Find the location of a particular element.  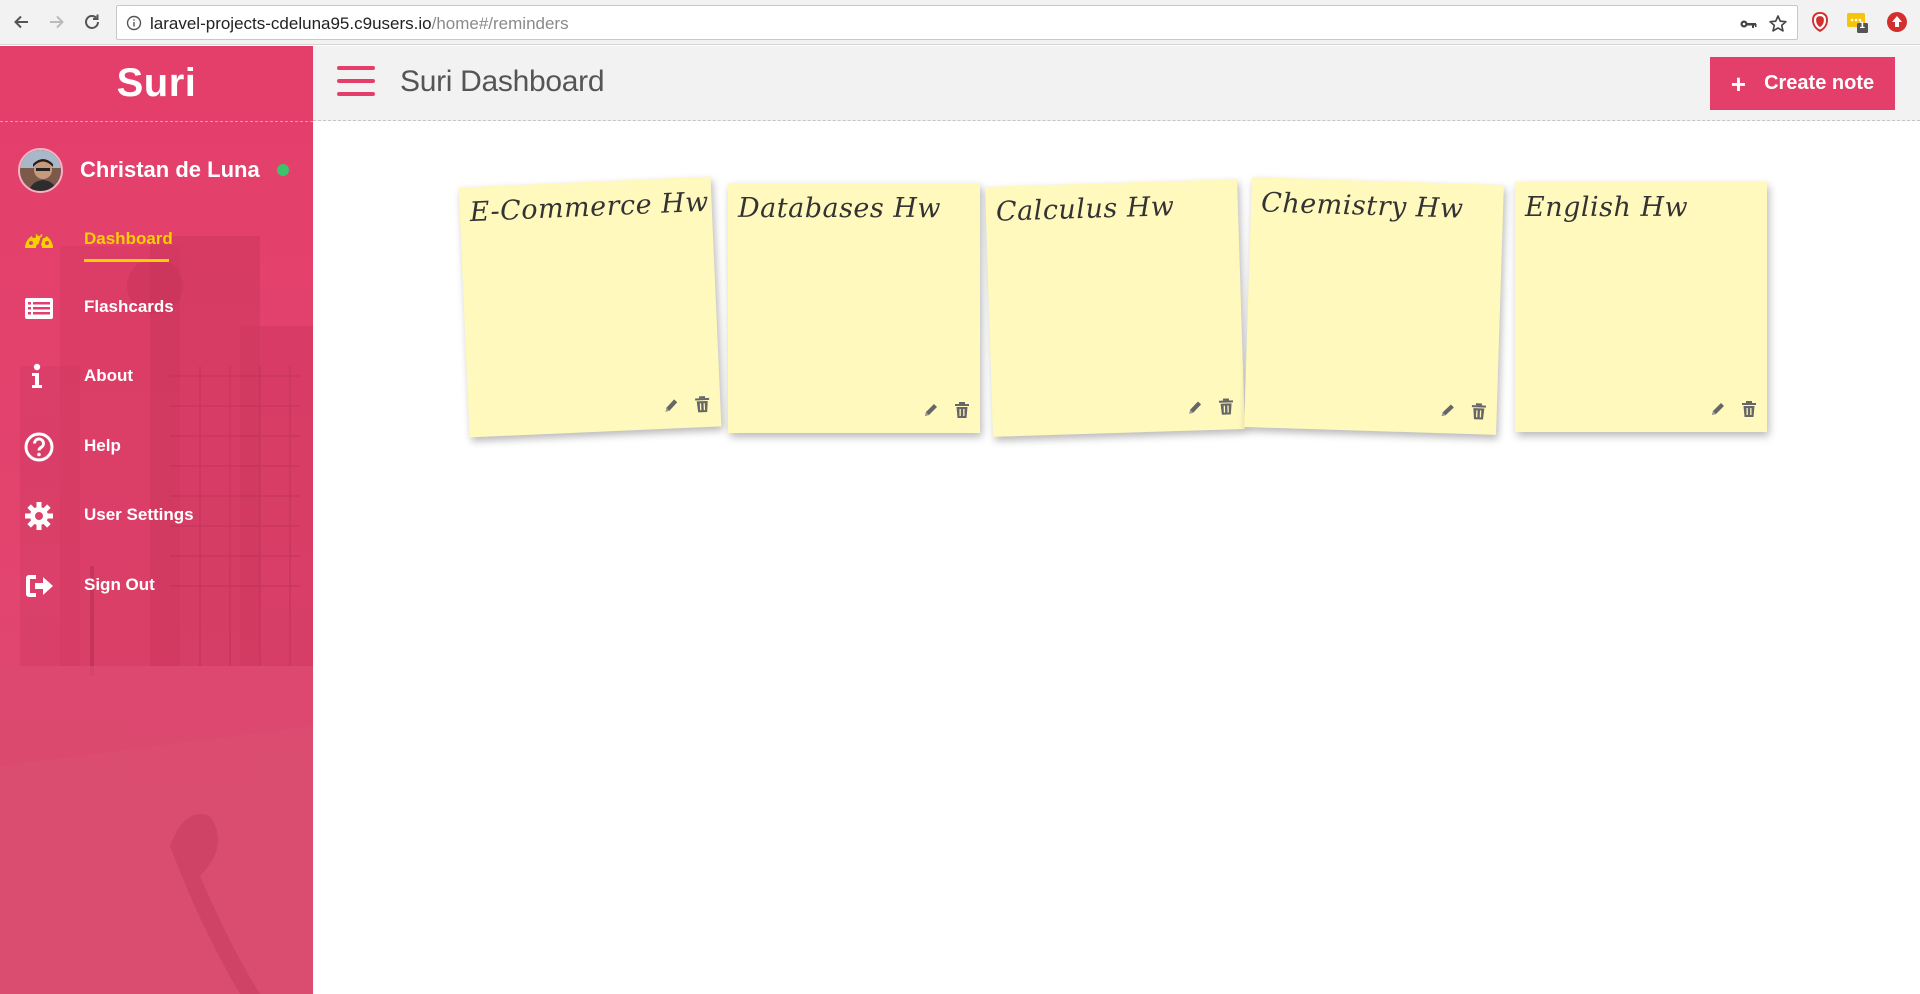

sidebar-item-label: Sign Out is located at coordinates (119, 584).